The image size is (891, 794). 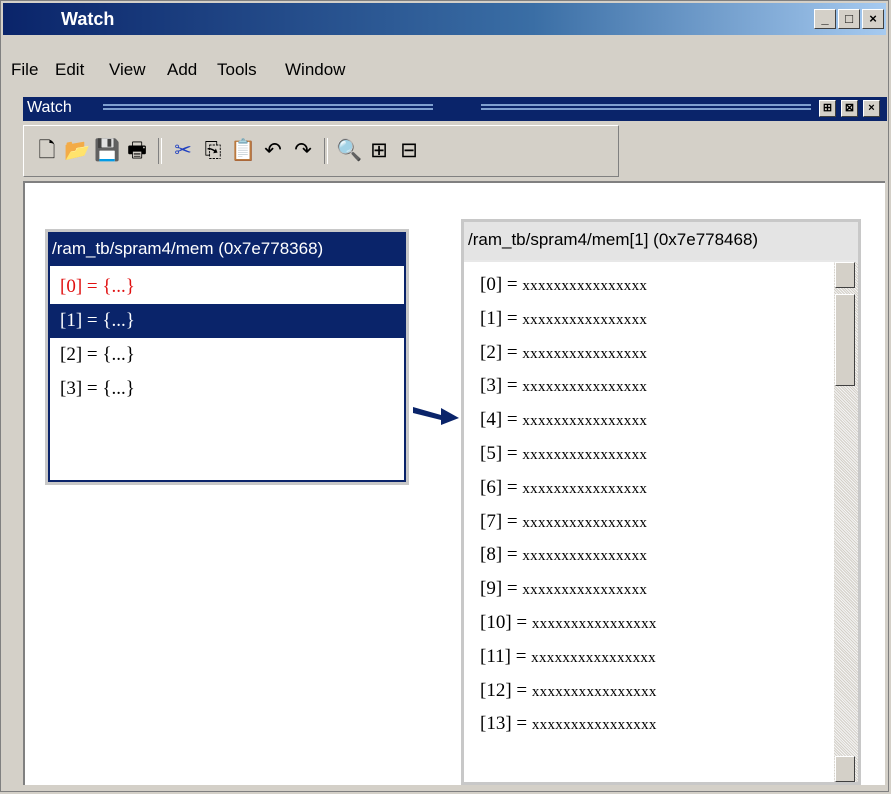 What do you see at coordinates (649, 488) in the screenshot?
I see `list-item: [6] = xxxxxxxxxxxxxxxx` at bounding box center [649, 488].